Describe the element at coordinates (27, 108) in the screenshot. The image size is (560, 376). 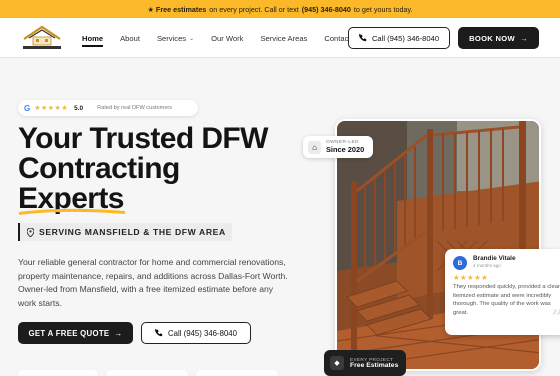
I see `google-icon: G` at that location.